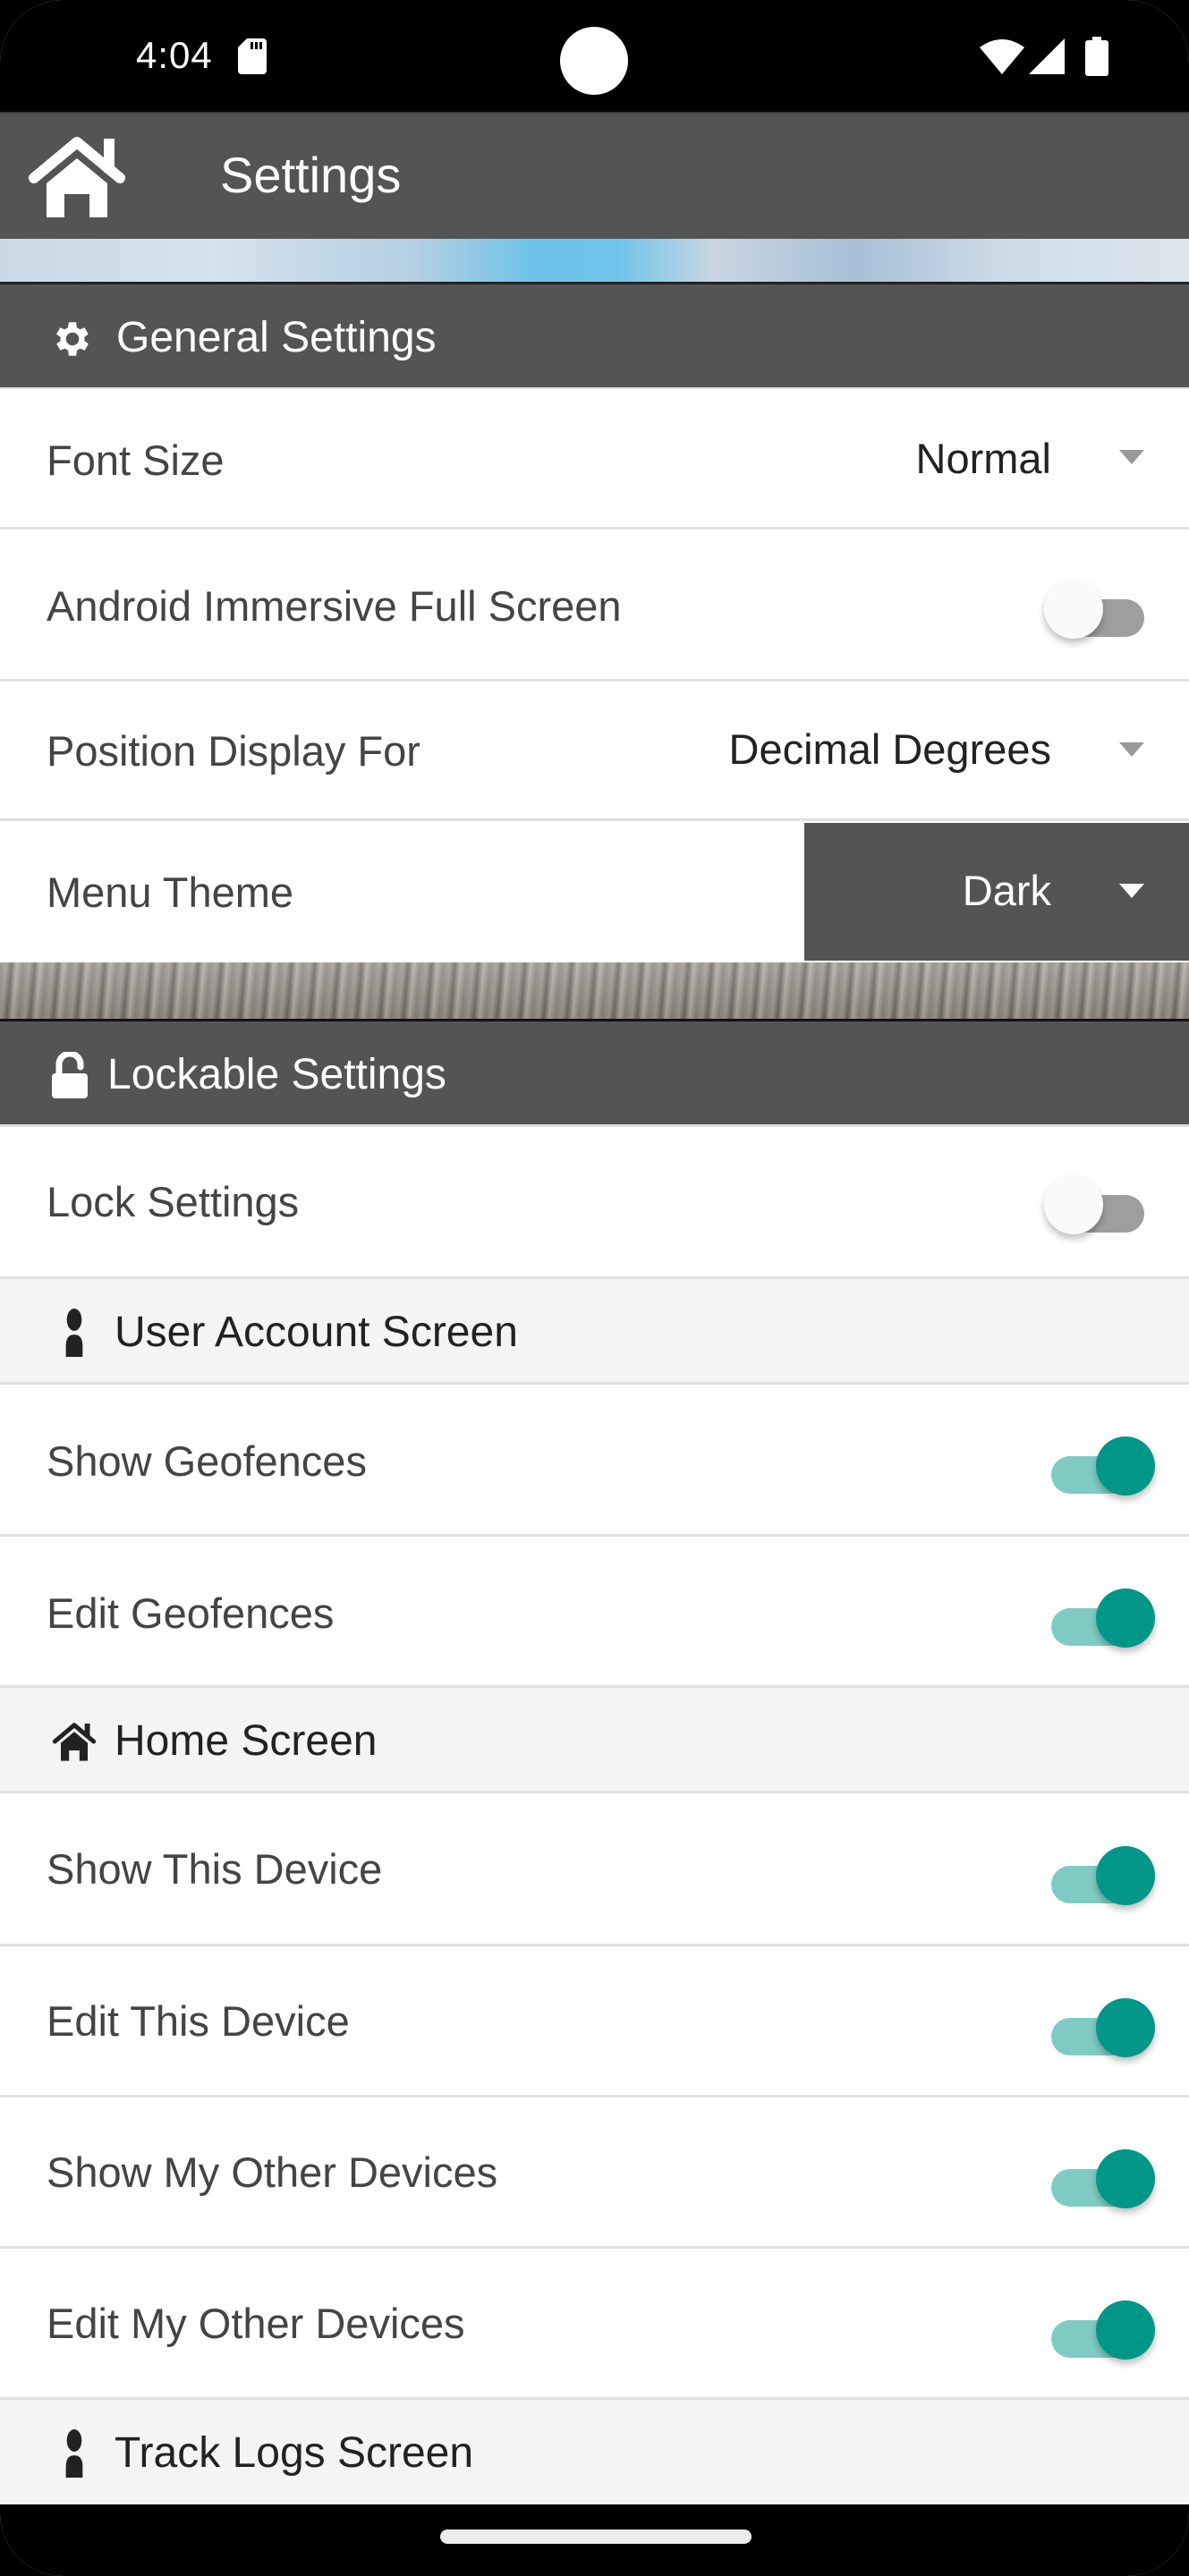  I want to click on home-screen-title: Home Screen, so click(246, 1741).